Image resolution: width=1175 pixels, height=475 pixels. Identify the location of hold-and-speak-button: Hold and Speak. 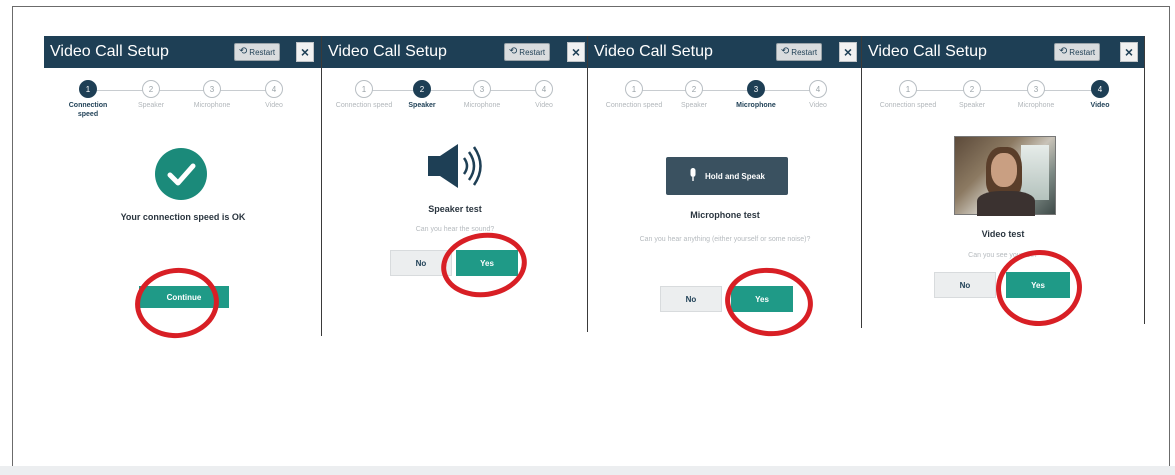
(727, 176).